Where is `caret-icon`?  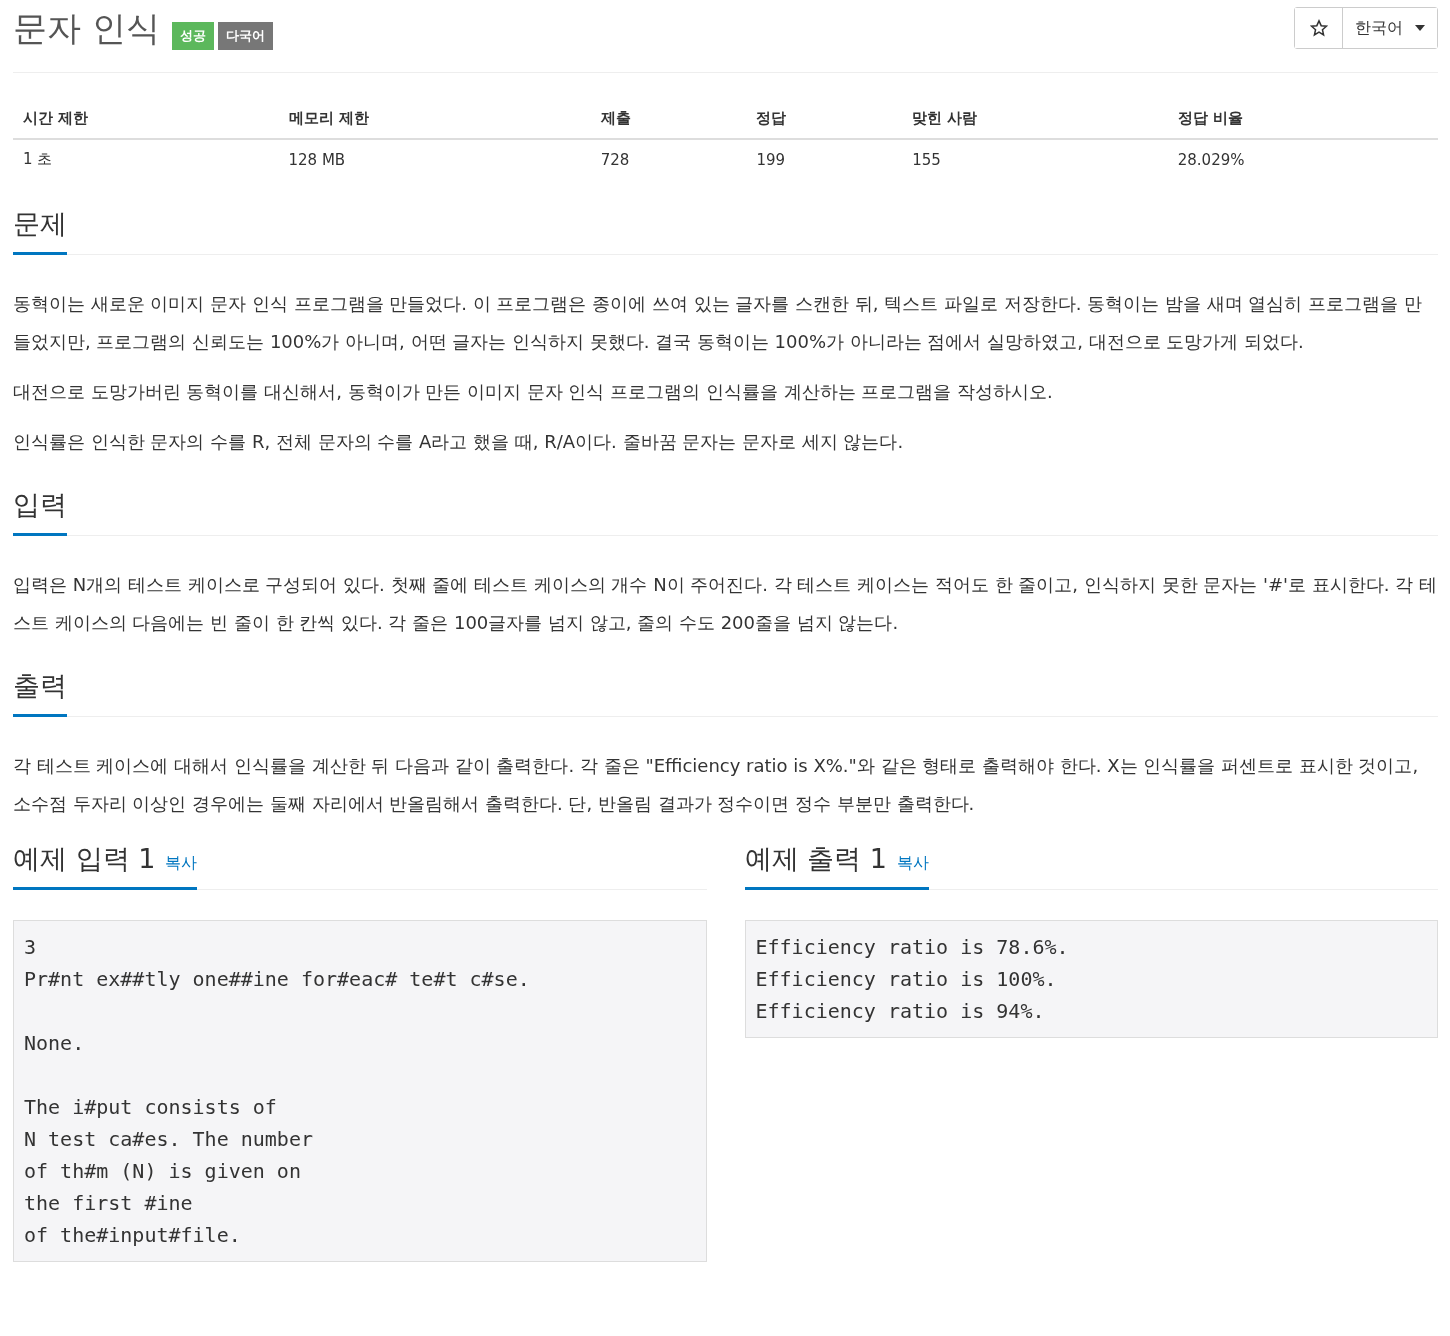 caret-icon is located at coordinates (1420, 28).